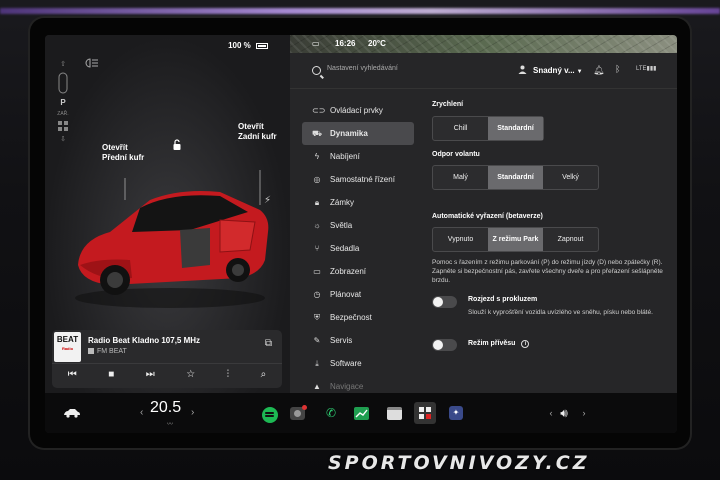 Image resolution: width=720 pixels, height=480 pixels. Describe the element at coordinates (111, 374) in the screenshot. I see `stop-icon: ■` at that location.